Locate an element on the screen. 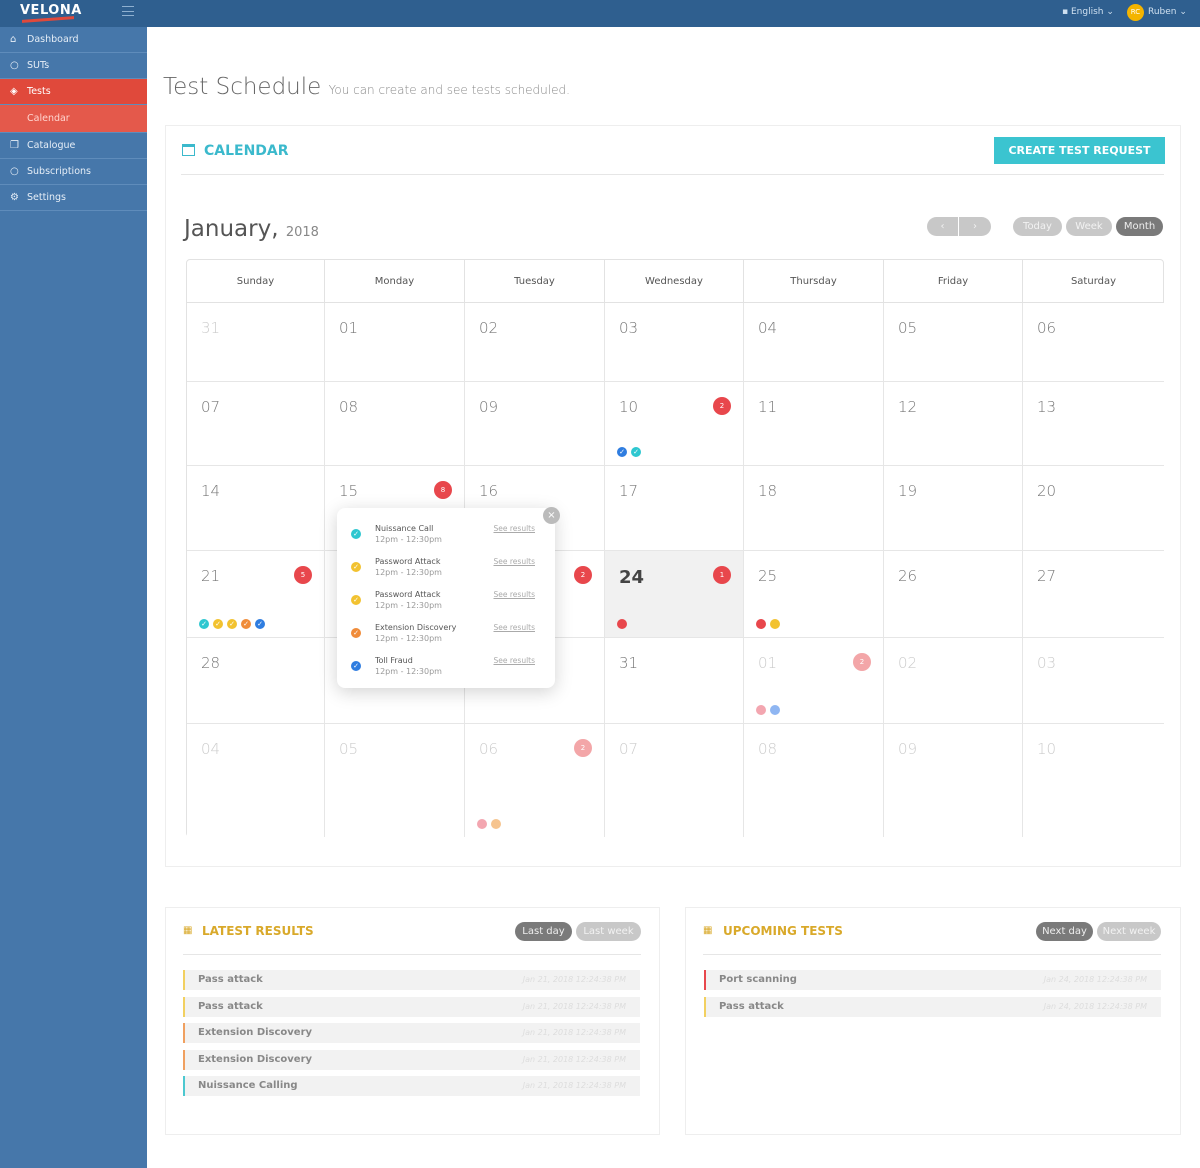 The height and width of the screenshot is (1168, 1200). event-name: Password Attack is located at coordinates (408, 561).